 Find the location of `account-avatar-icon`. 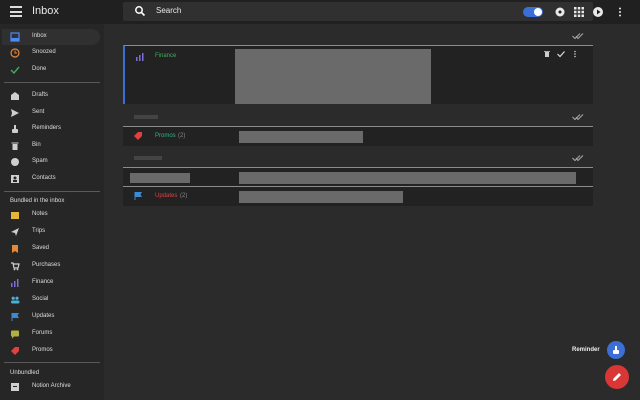

account-avatar-icon is located at coordinates (598, 12).